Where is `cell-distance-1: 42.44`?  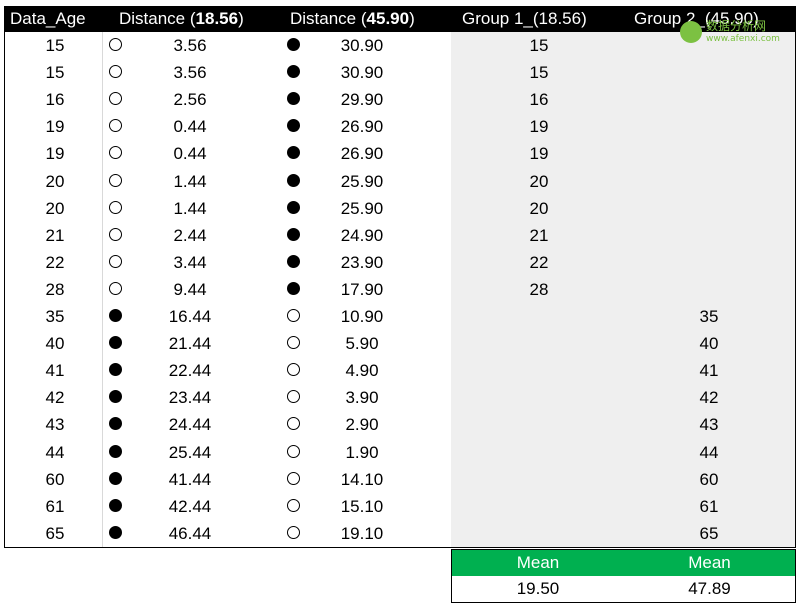
cell-distance-1: 42.44 is located at coordinates (190, 506).